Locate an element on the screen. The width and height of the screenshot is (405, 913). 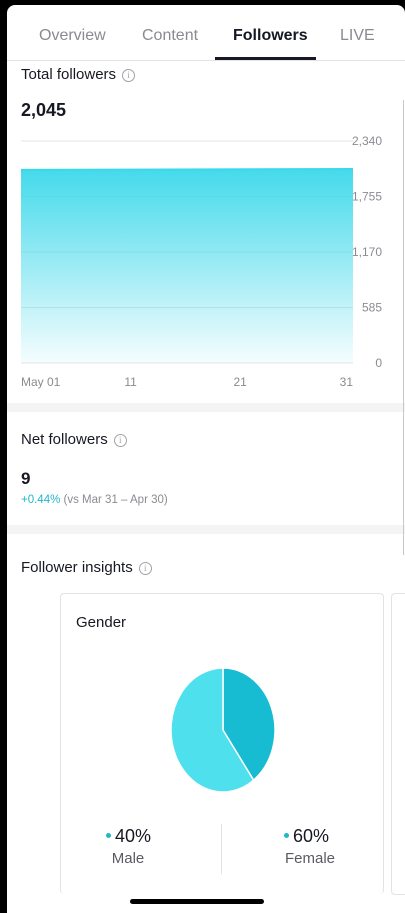
gender-card-title: Gender is located at coordinates (101, 622).